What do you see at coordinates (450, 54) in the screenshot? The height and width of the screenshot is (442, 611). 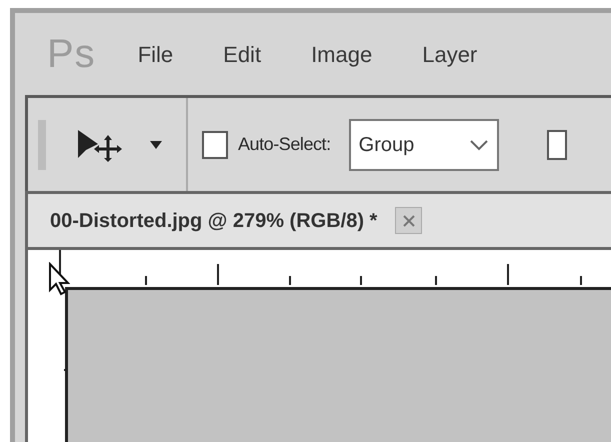 I see `menu-item: Layer` at bounding box center [450, 54].